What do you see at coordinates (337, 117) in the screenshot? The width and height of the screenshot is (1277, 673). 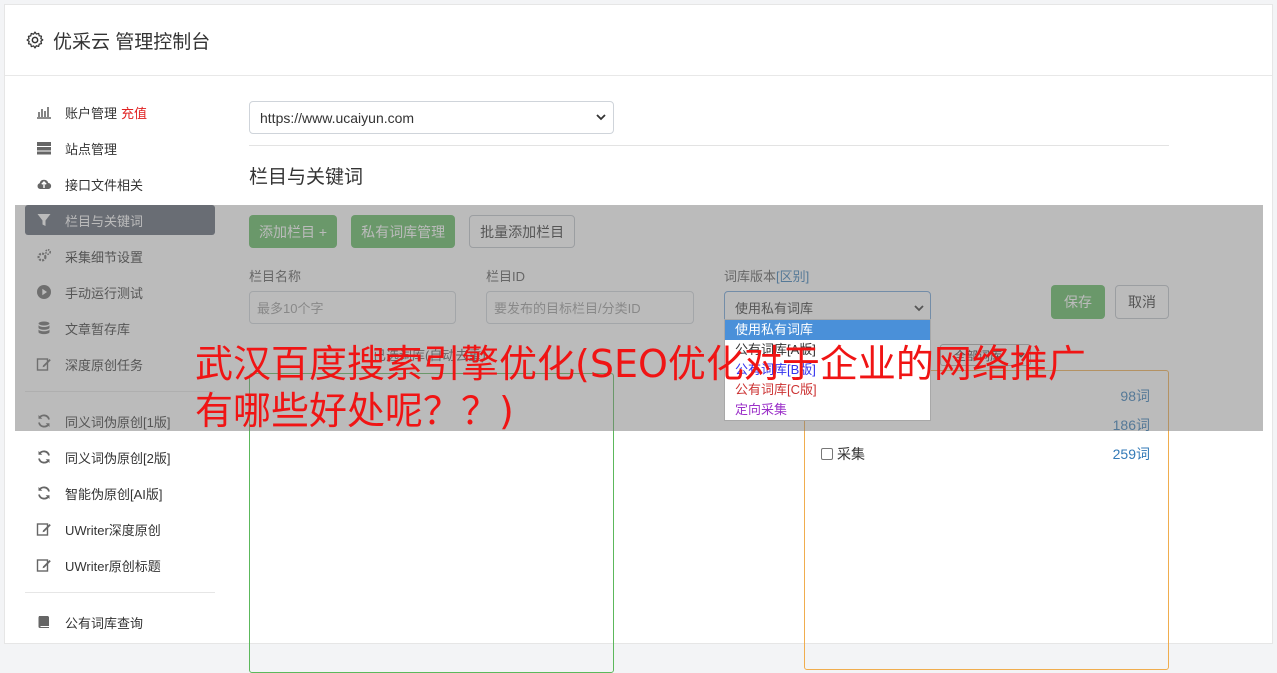 I see `site-select-value: https://www.ucaiyun.com` at bounding box center [337, 117].